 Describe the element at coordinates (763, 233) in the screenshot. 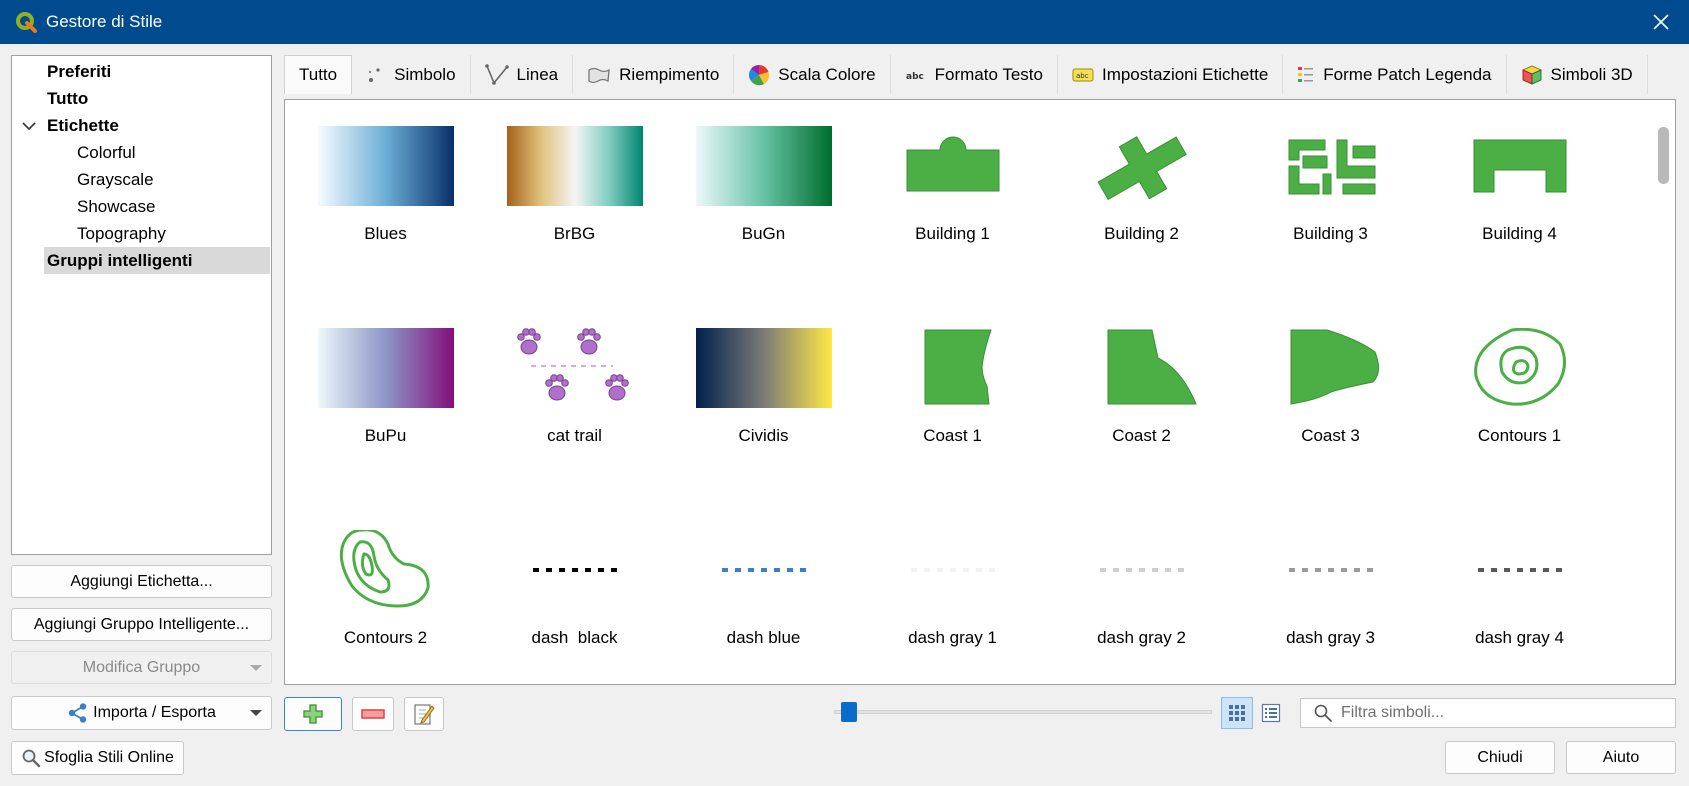

I see `symbol-name: BuGn` at that location.